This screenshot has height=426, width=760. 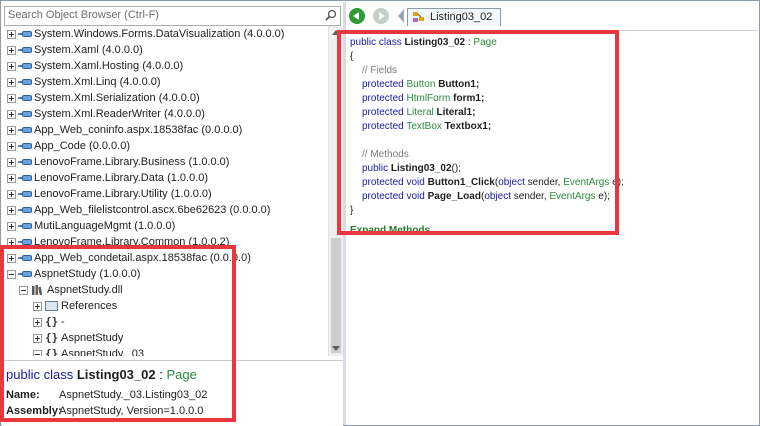 I want to click on code-line-method: public Listing03_02();, so click(x=411, y=168).